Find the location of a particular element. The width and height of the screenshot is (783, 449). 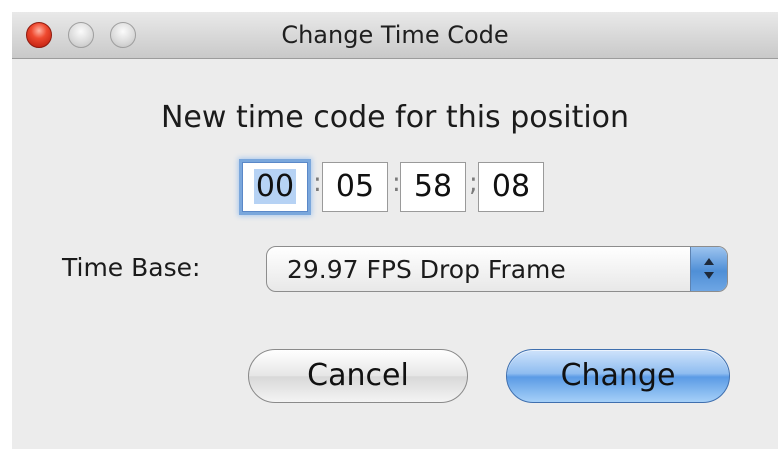

cancel-button: Cancel is located at coordinates (358, 376).